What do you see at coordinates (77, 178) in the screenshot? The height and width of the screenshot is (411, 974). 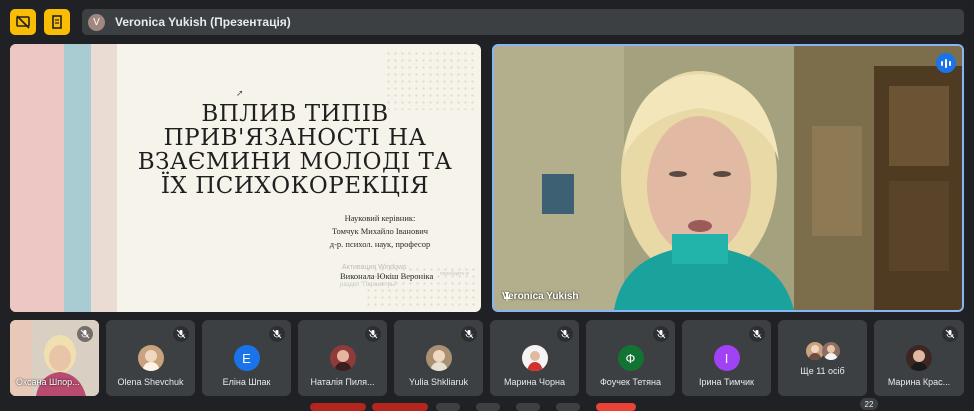 I see `slide-stripe-blue` at bounding box center [77, 178].